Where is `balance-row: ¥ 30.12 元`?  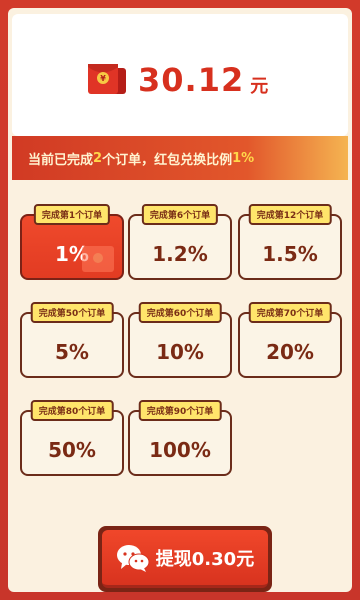 balance-row: ¥ 30.12 元 is located at coordinates (177, 80).